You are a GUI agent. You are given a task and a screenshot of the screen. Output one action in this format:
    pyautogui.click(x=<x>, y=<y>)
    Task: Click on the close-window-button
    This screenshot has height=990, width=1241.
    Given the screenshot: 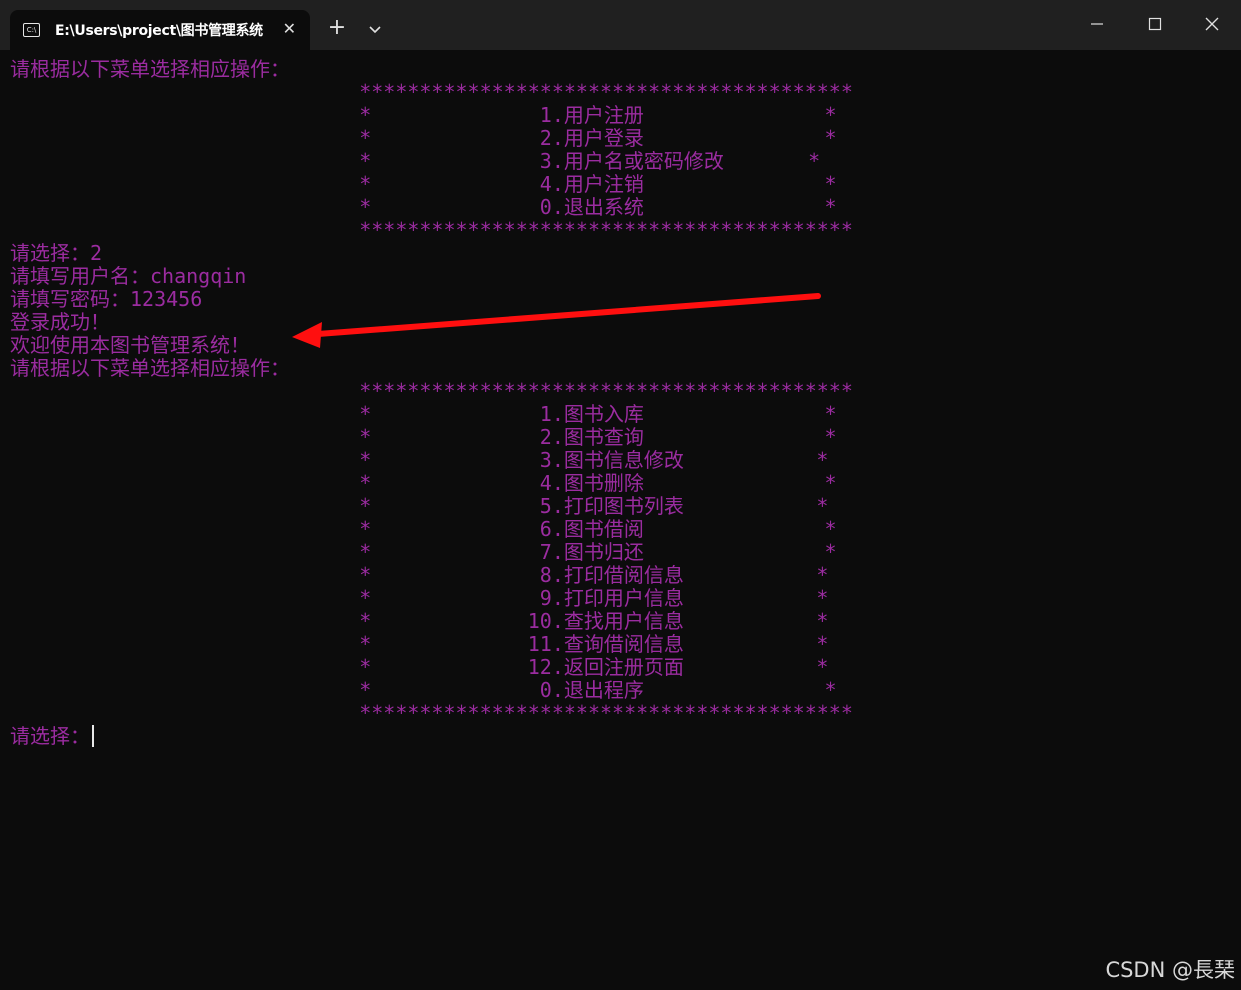 What is the action you would take?
    pyautogui.click(x=1212, y=24)
    